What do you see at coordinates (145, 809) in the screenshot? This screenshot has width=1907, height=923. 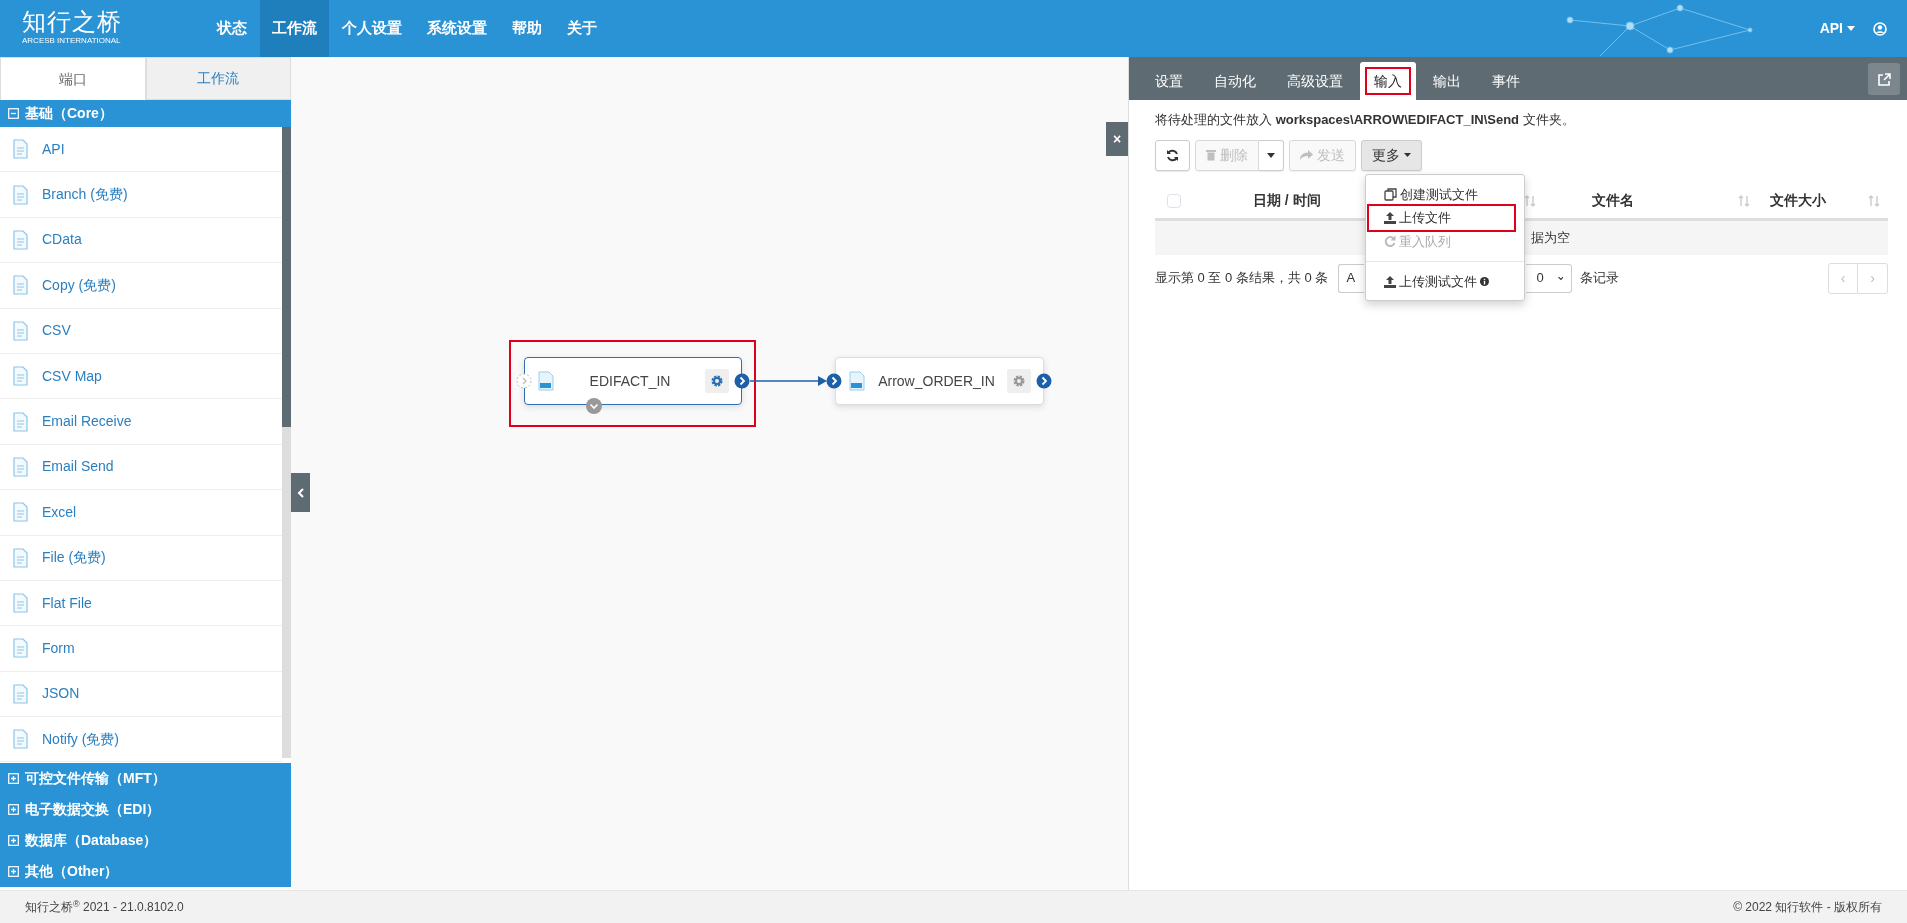 I see `category-header: 电子数据交换（EDI）` at bounding box center [145, 809].